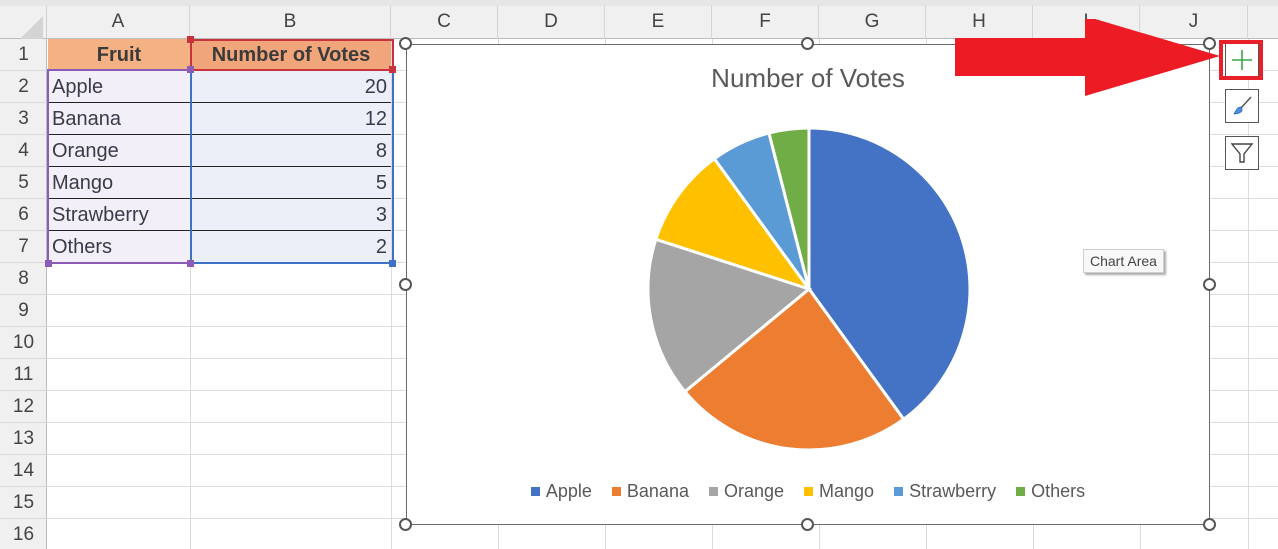 This screenshot has width=1278, height=549. I want to click on resize-handle-right, so click(1209, 284).